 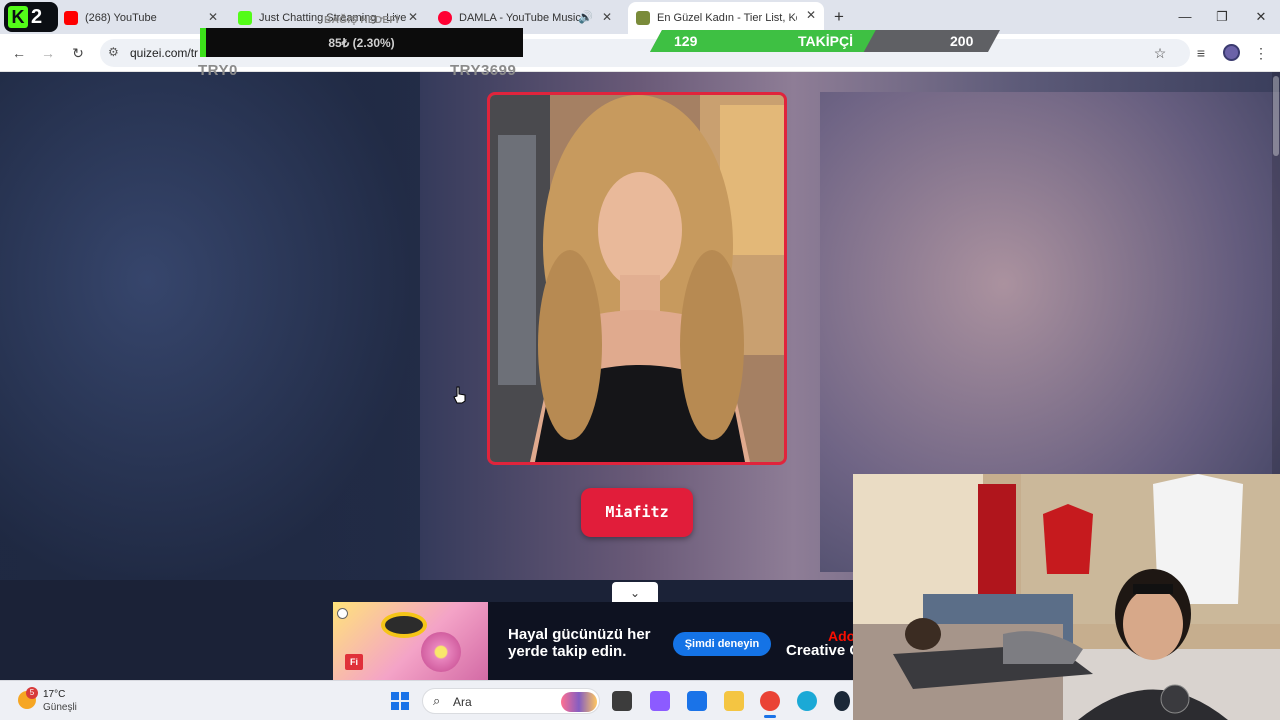 What do you see at coordinates (1261, 53) in the screenshot?
I see `menu-dots-icon: ⋮` at bounding box center [1261, 53].